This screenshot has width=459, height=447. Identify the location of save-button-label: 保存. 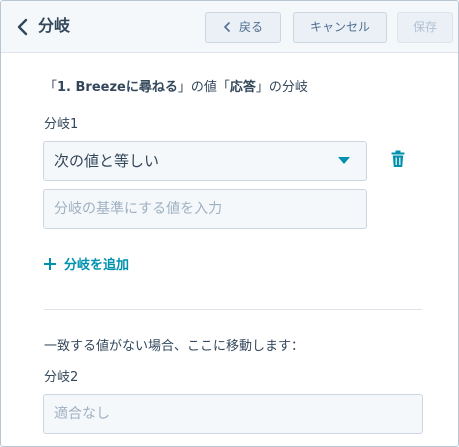
(424, 27).